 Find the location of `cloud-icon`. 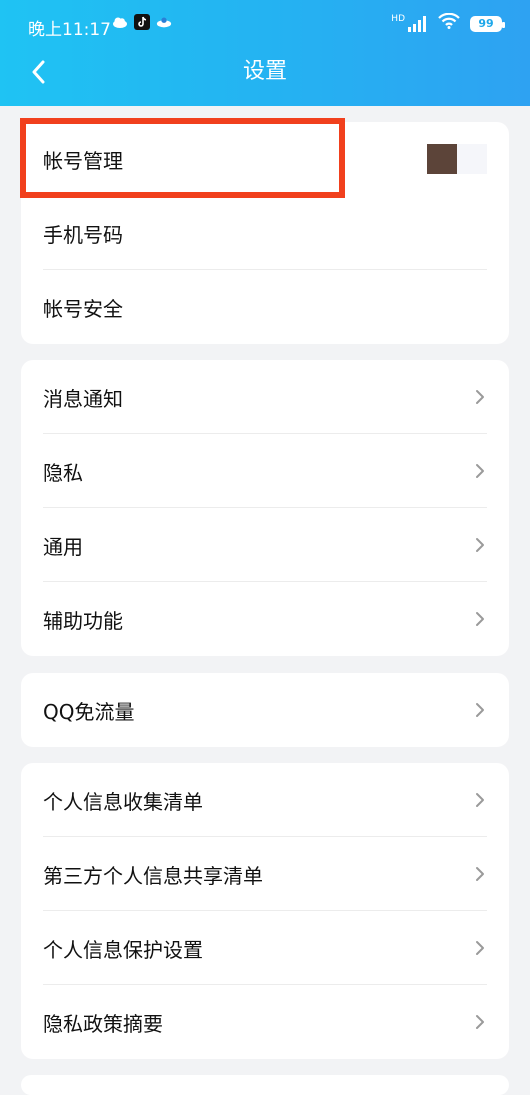

cloud-icon is located at coordinates (120, 22).